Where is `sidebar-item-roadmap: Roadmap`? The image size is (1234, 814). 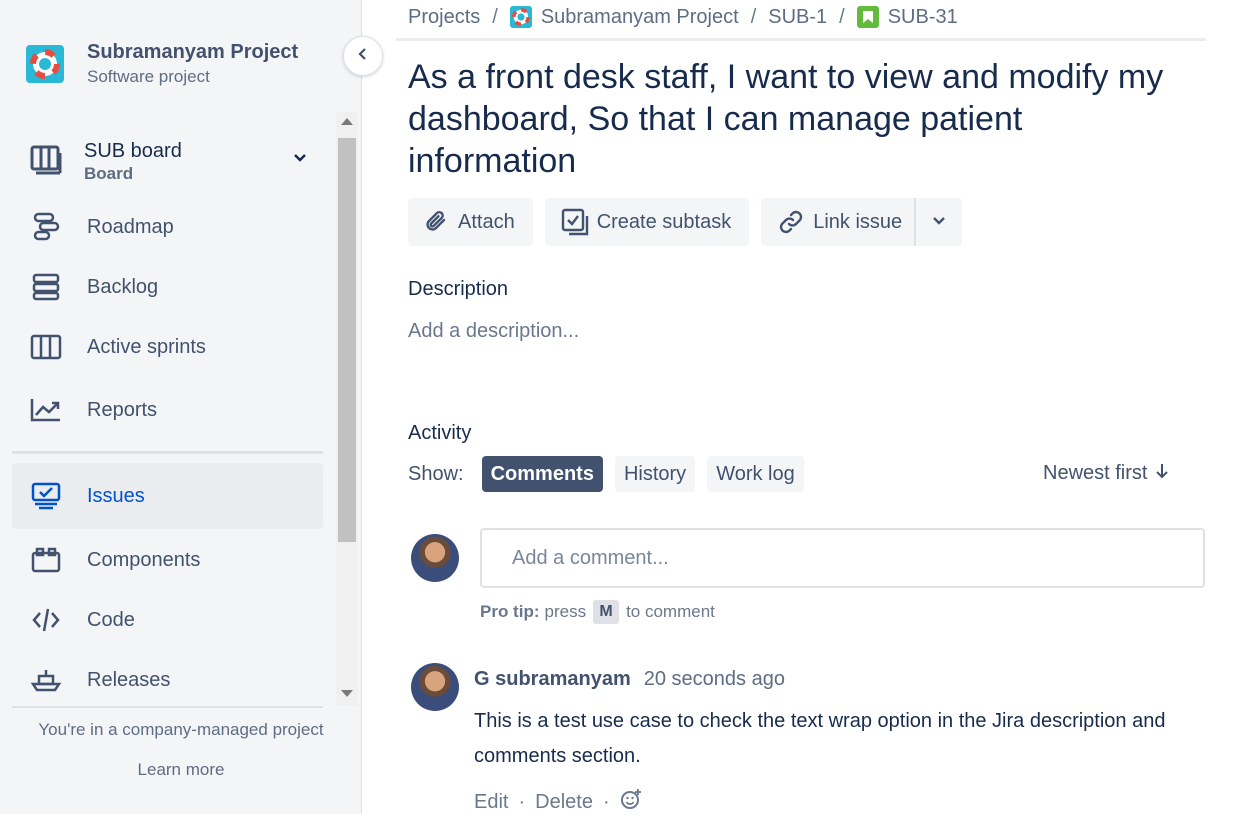
sidebar-item-roadmap: Roadmap is located at coordinates (167, 227).